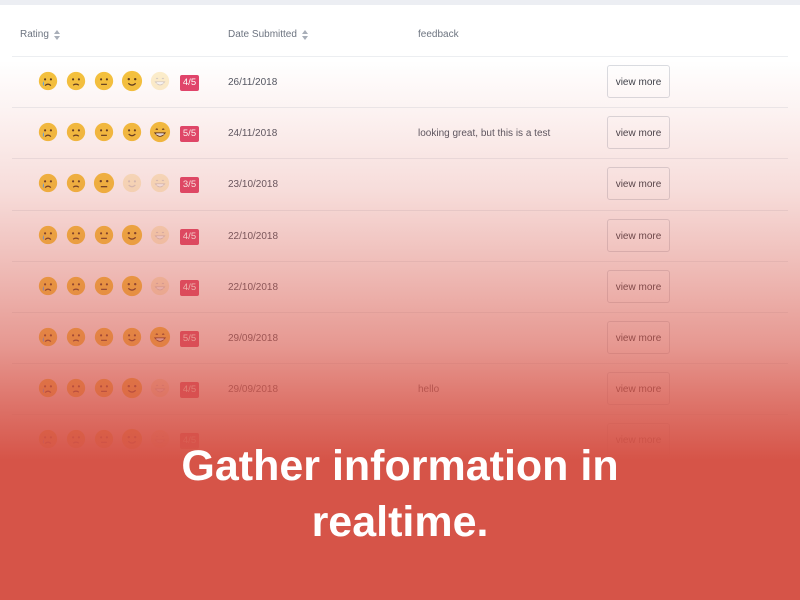  What do you see at coordinates (262, 34) in the screenshot?
I see `date-header-label: Date Submitted` at bounding box center [262, 34].